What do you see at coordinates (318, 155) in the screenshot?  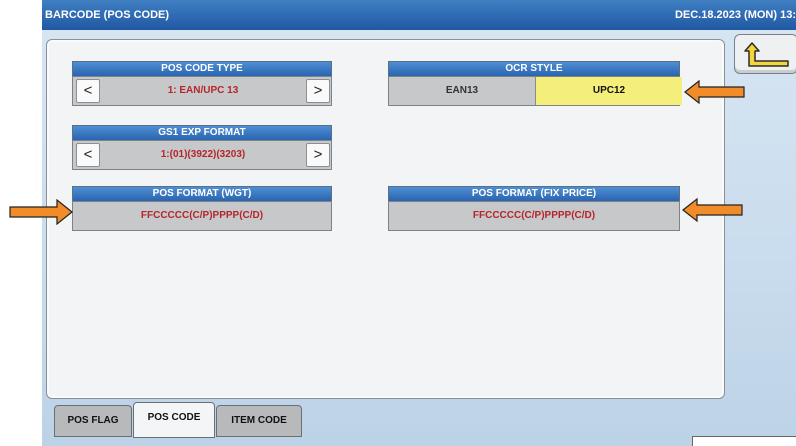 I see `gs1-exp-format-next-button: >` at bounding box center [318, 155].